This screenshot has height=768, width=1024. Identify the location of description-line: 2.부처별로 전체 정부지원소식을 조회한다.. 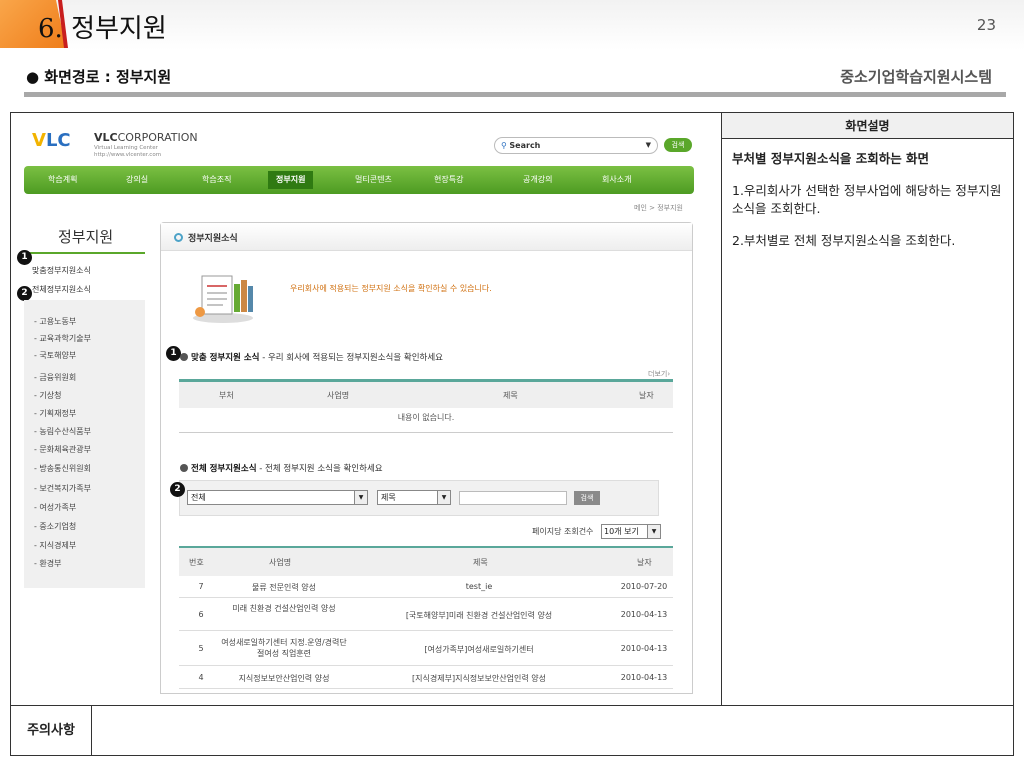
(844, 240).